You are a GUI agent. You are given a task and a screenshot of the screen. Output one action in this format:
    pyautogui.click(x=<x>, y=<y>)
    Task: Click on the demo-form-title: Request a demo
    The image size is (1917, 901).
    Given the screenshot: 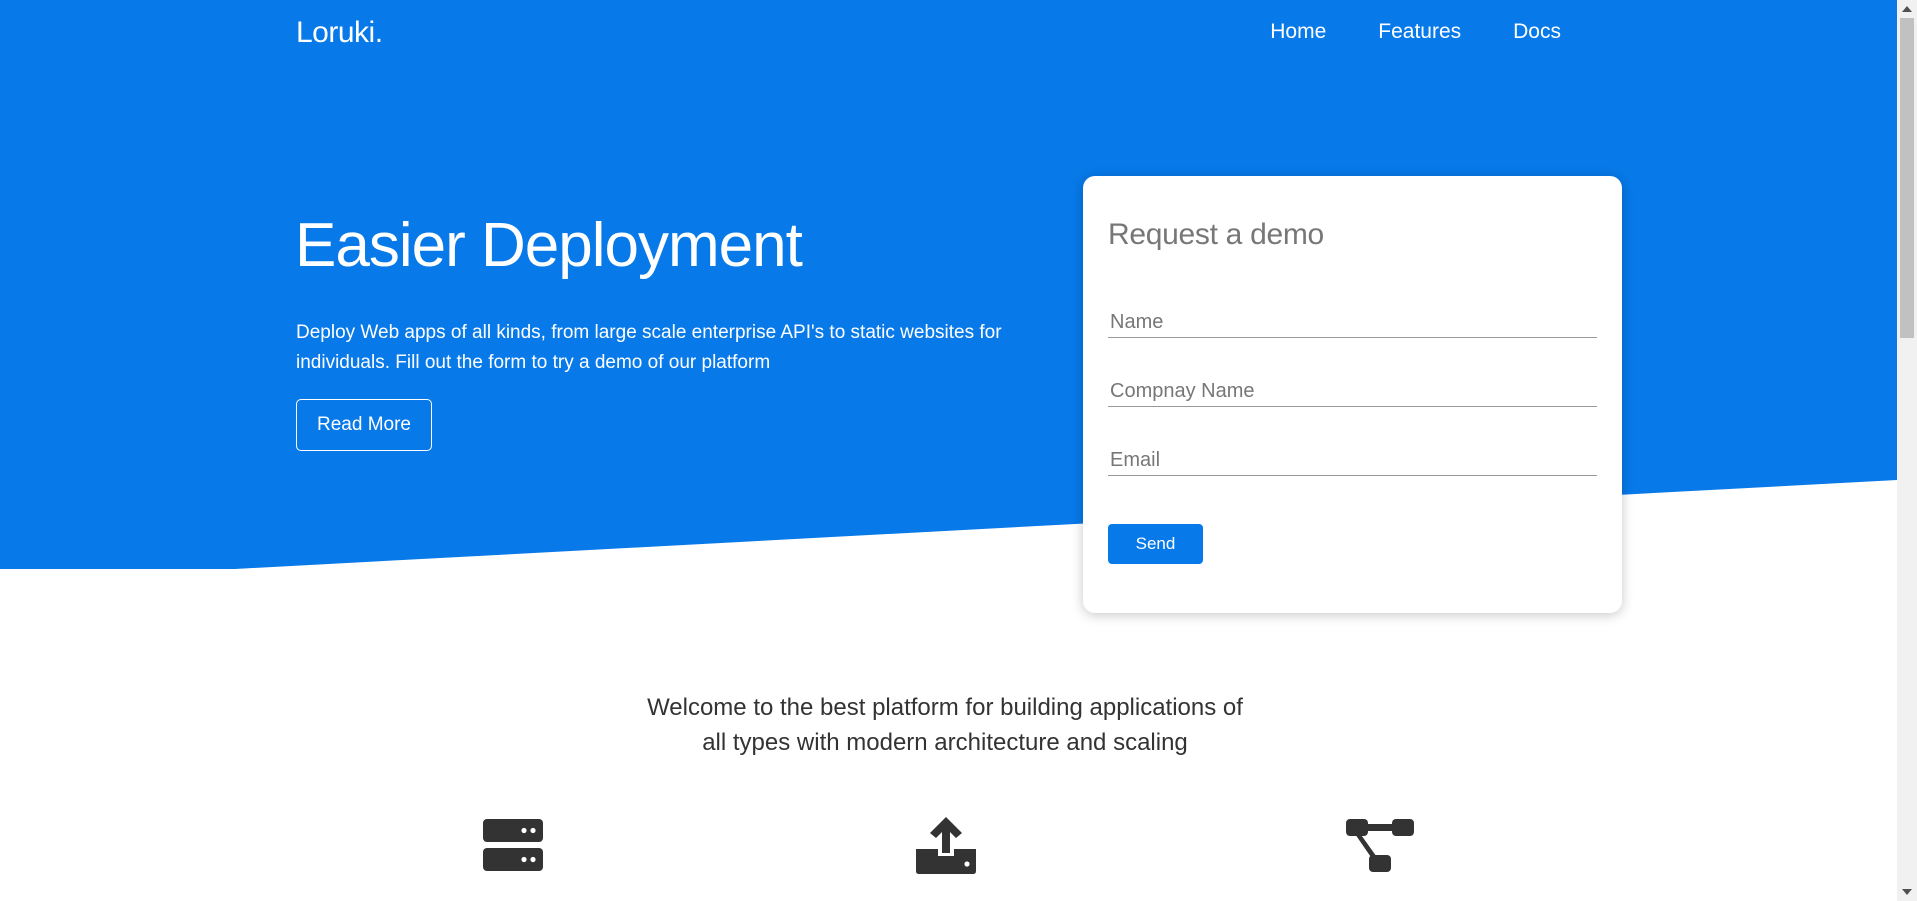 What is the action you would take?
    pyautogui.click(x=1216, y=234)
    